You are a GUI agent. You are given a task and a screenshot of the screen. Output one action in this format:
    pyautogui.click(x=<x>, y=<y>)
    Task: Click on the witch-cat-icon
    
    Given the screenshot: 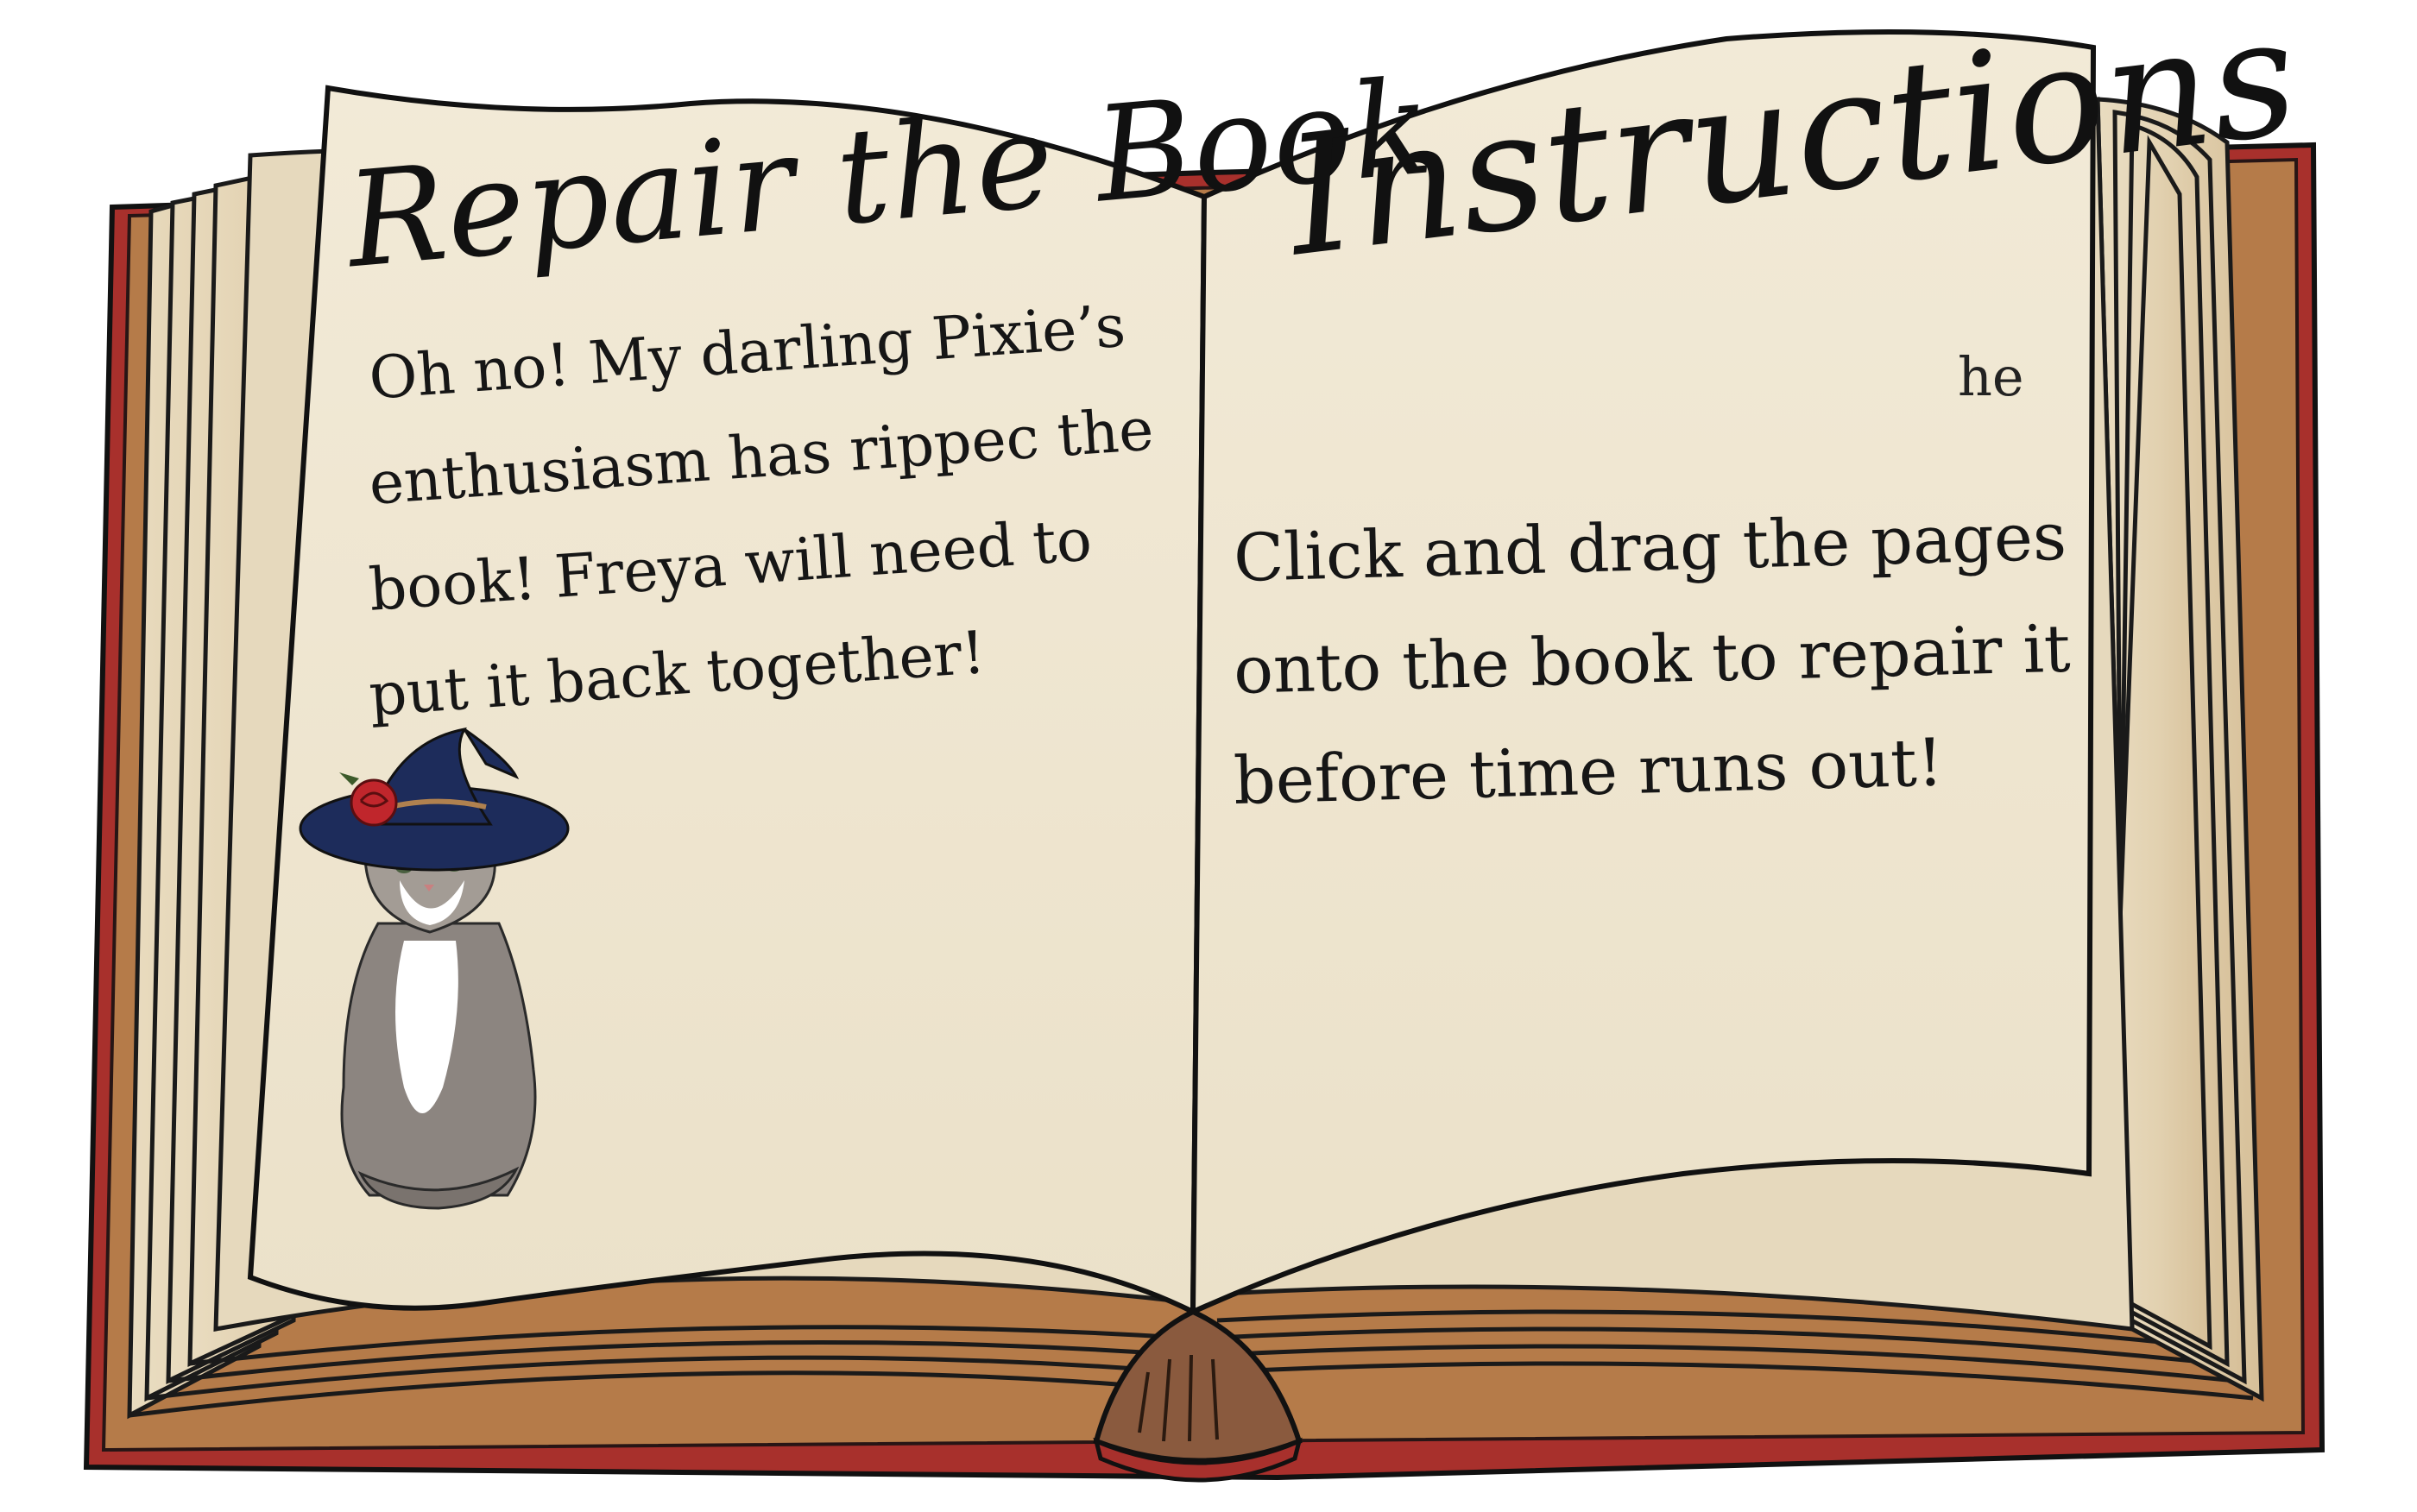 What is the action you would take?
    pyautogui.click(x=434, y=969)
    